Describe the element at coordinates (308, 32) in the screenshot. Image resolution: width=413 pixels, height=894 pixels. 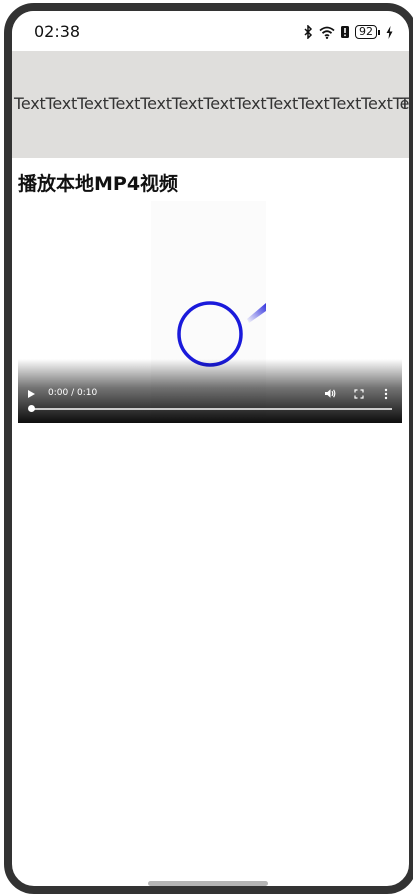
I see `bluetooth-icon` at that location.